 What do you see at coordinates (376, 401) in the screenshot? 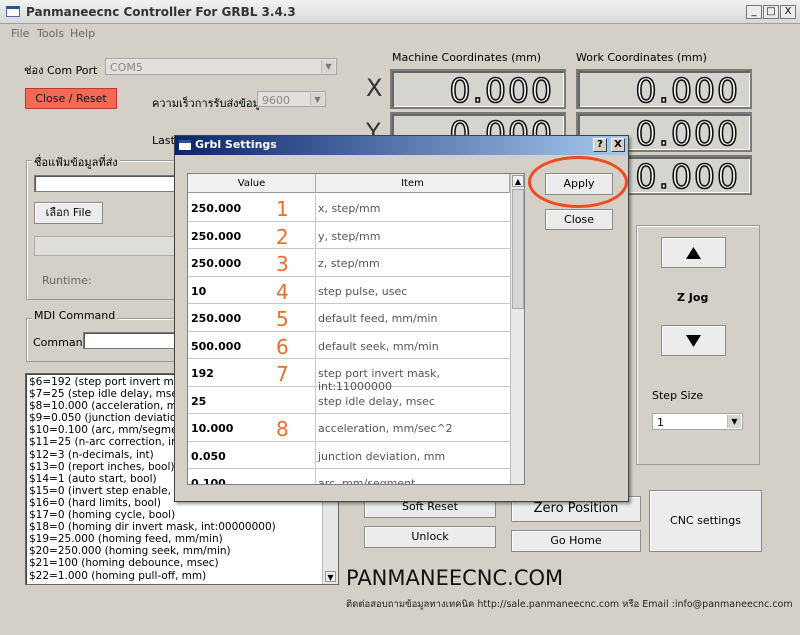
I see `setting-item: step idle delay, msec` at bounding box center [376, 401].